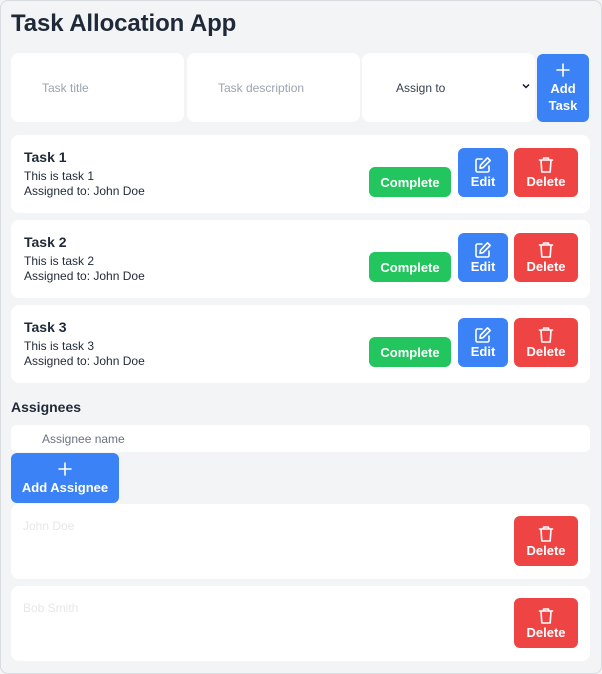 This screenshot has width=602, height=674. I want to click on task-title-input, so click(97, 87).